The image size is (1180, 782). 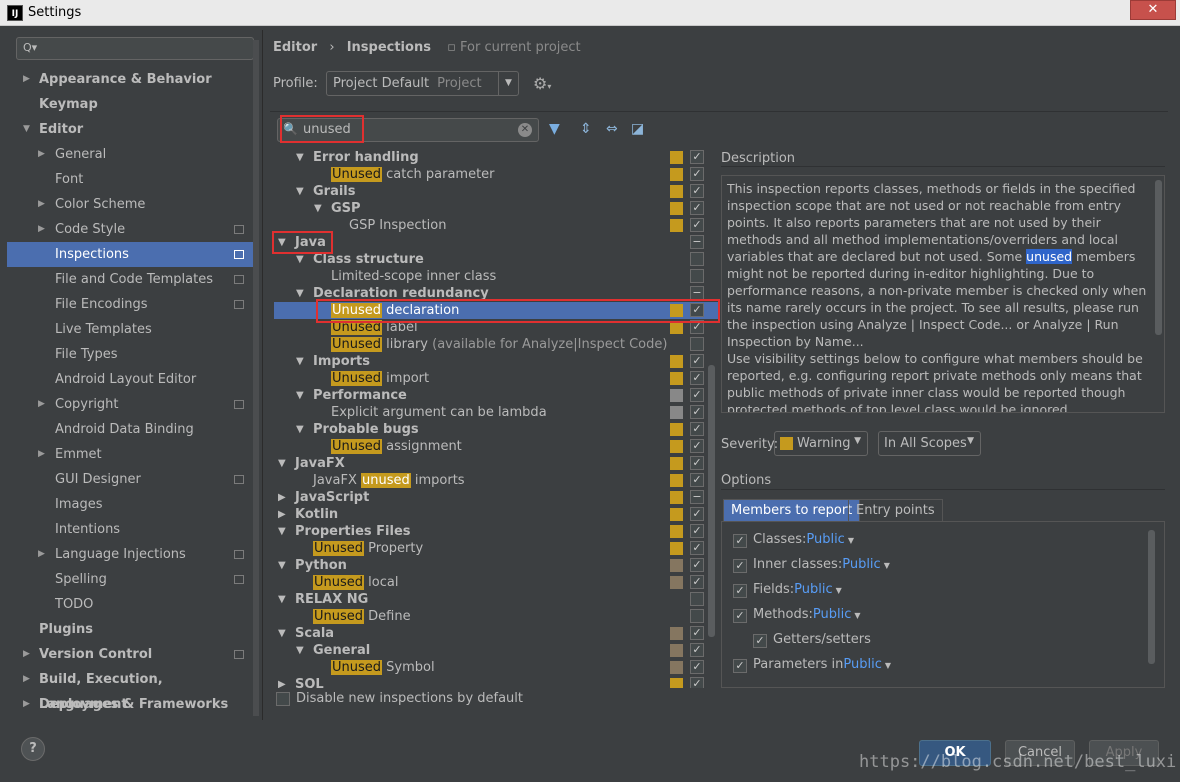 I want to click on sidebar-scrollbar, so click(x=256, y=378).